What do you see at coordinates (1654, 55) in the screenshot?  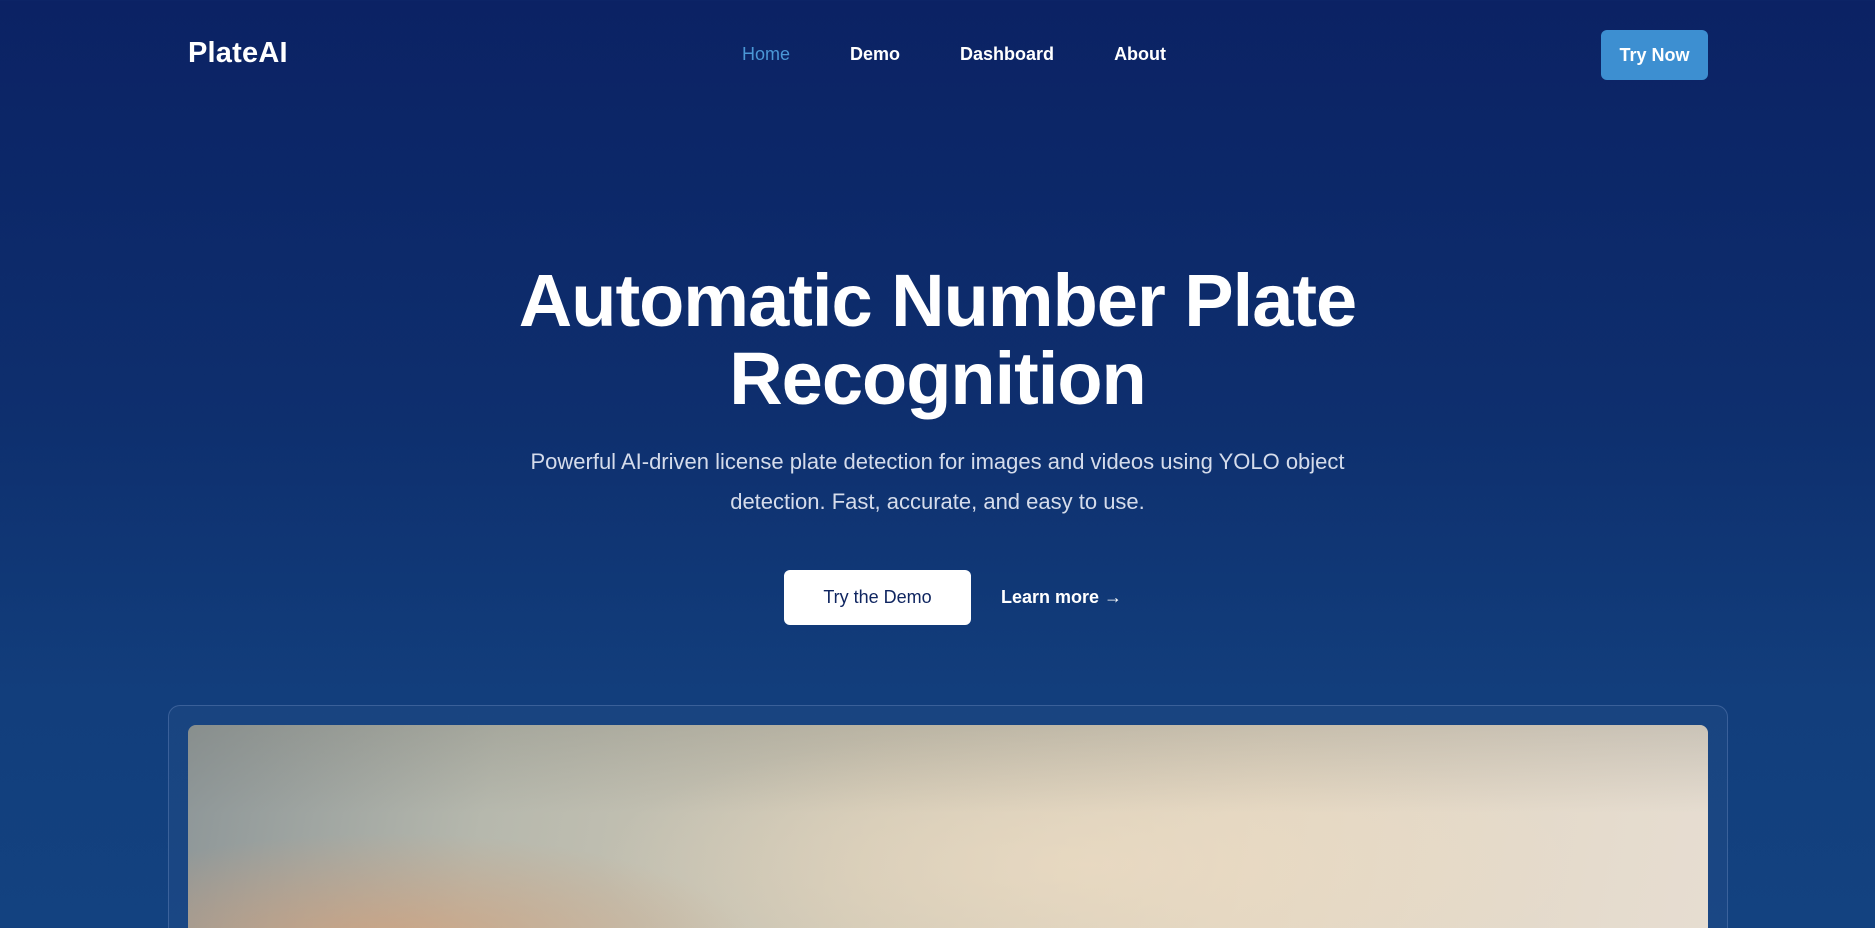 I see `try-now-button: Try Now` at bounding box center [1654, 55].